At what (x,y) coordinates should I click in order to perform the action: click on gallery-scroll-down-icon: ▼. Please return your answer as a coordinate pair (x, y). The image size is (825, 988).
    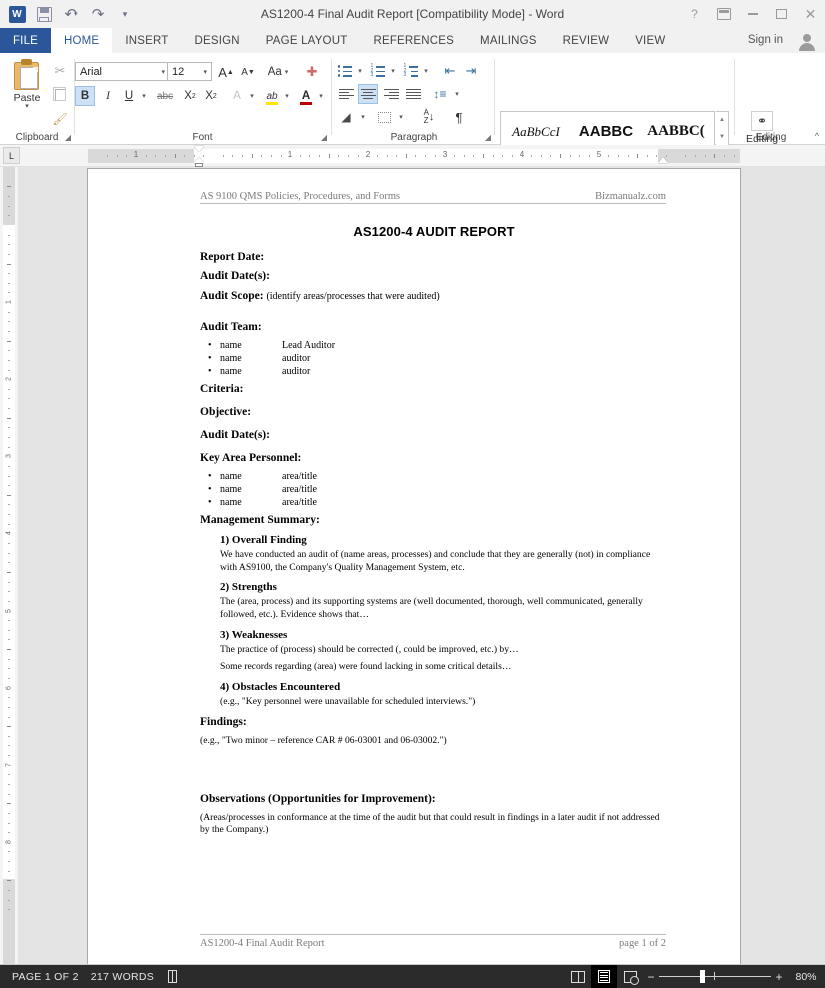
    Looking at the image, I should click on (722, 137).